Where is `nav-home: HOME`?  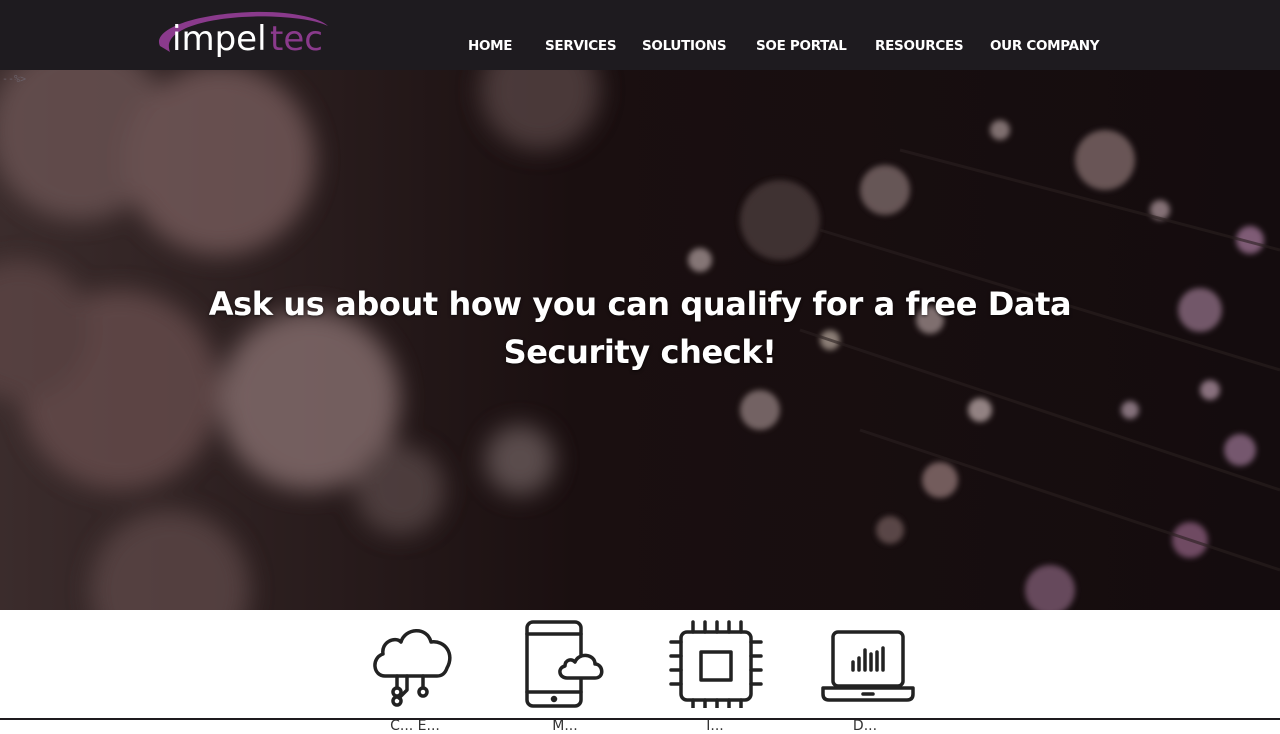
nav-home: HOME is located at coordinates (490, 46).